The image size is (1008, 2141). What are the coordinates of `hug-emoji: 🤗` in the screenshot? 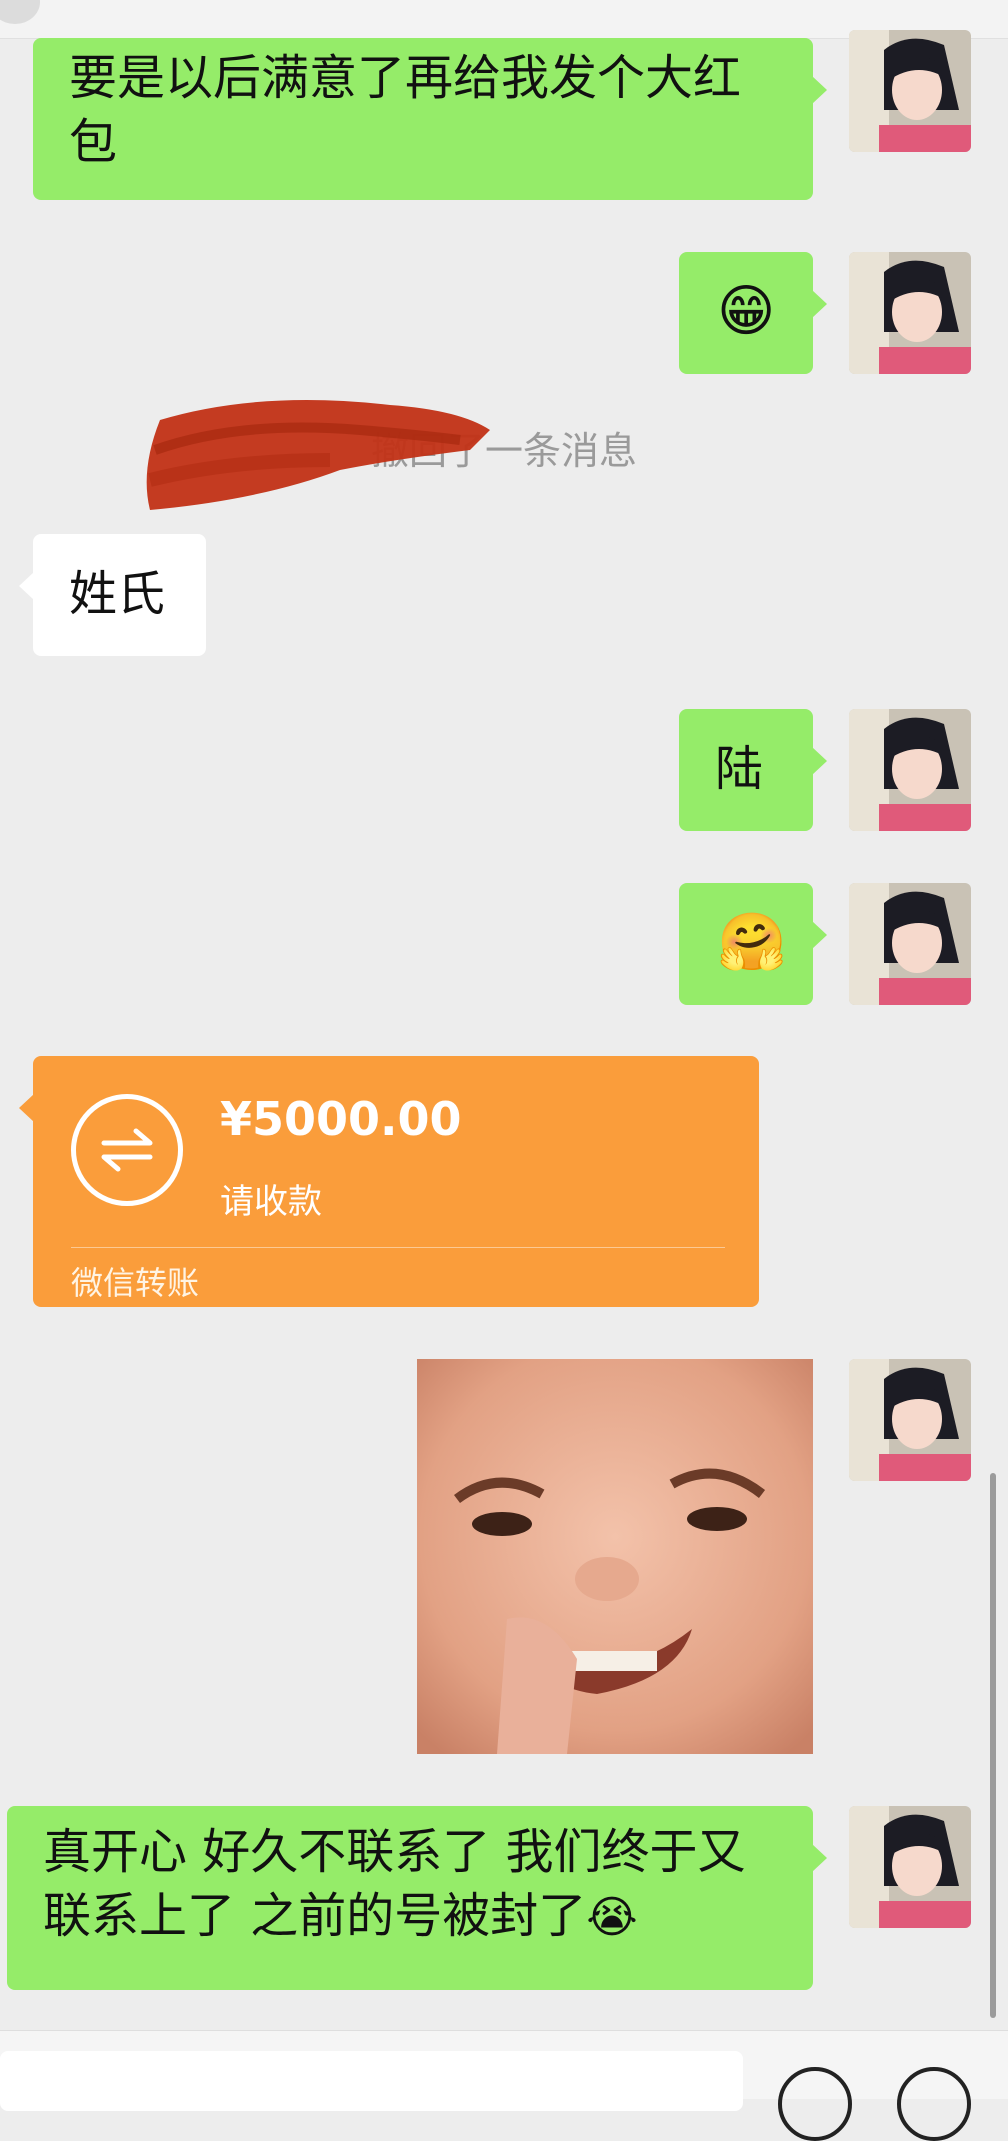 It's located at (752, 942).